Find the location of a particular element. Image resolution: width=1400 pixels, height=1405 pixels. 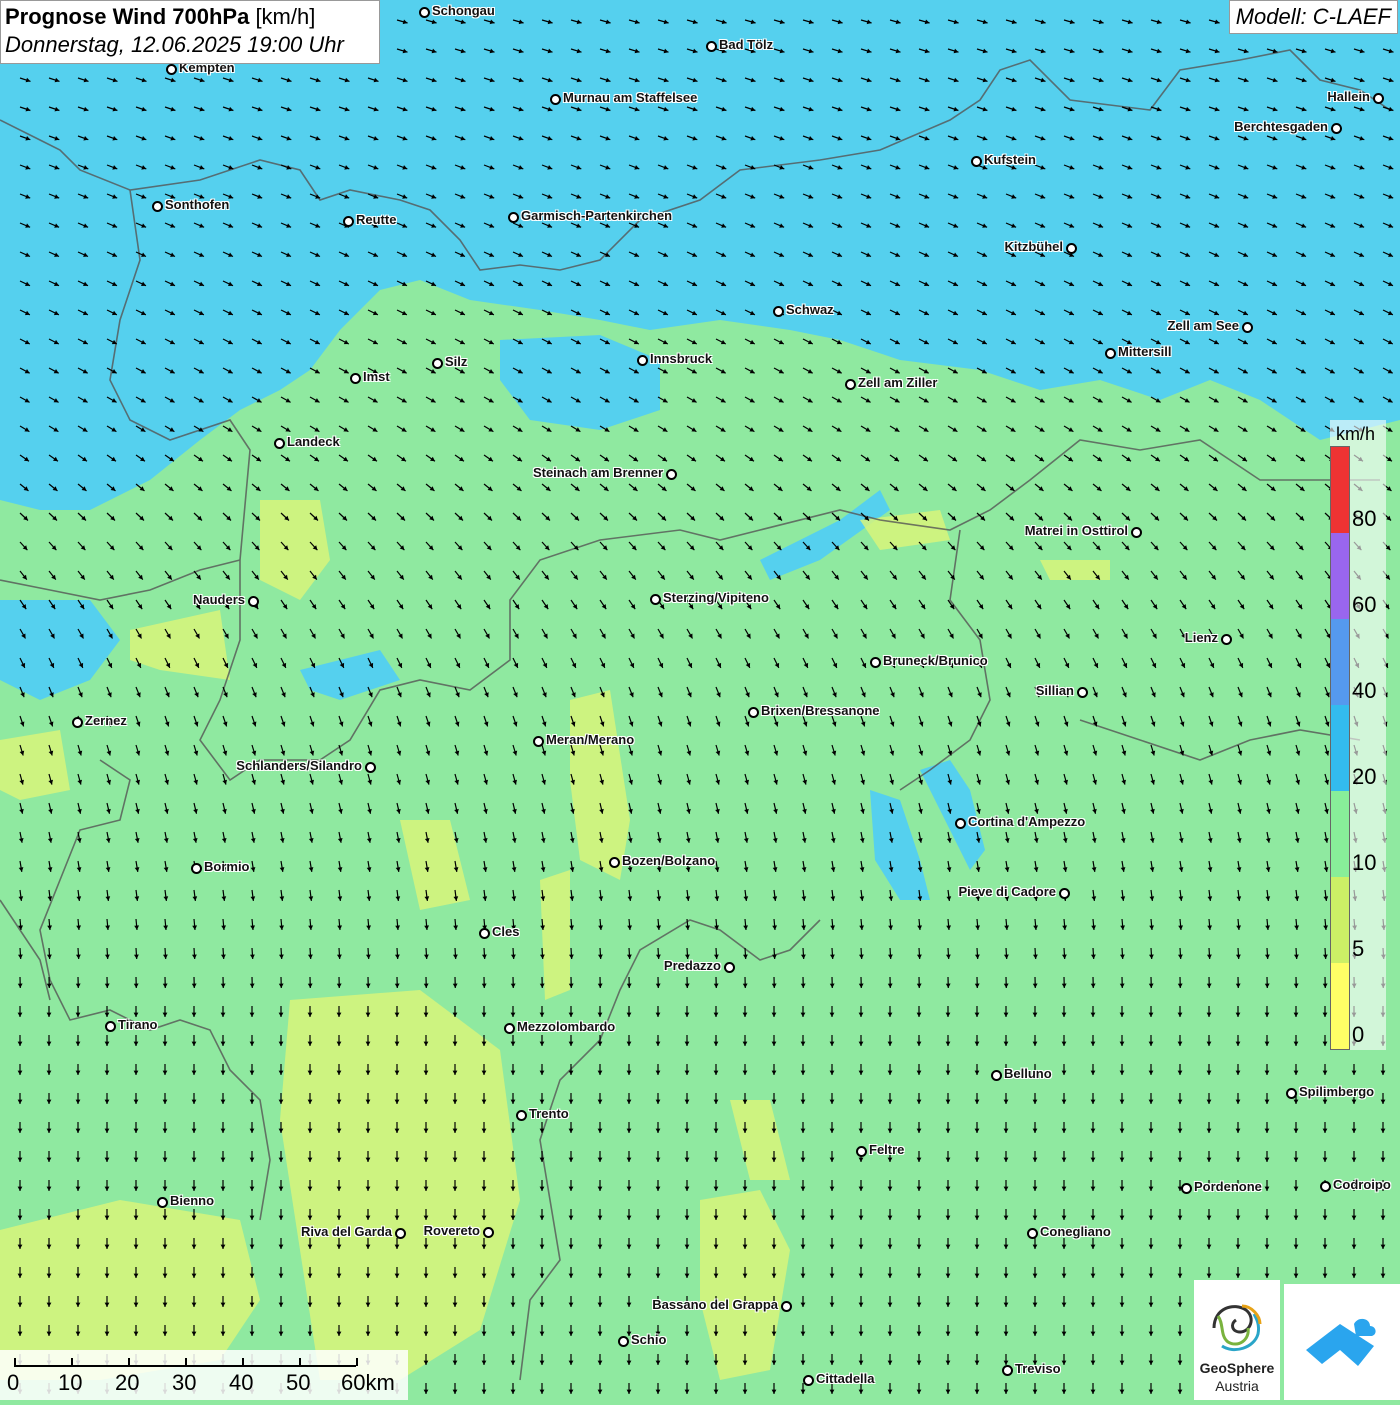

color-legend: km/h 80 60 40 20 10 5 0 is located at coordinates (1358, 735).